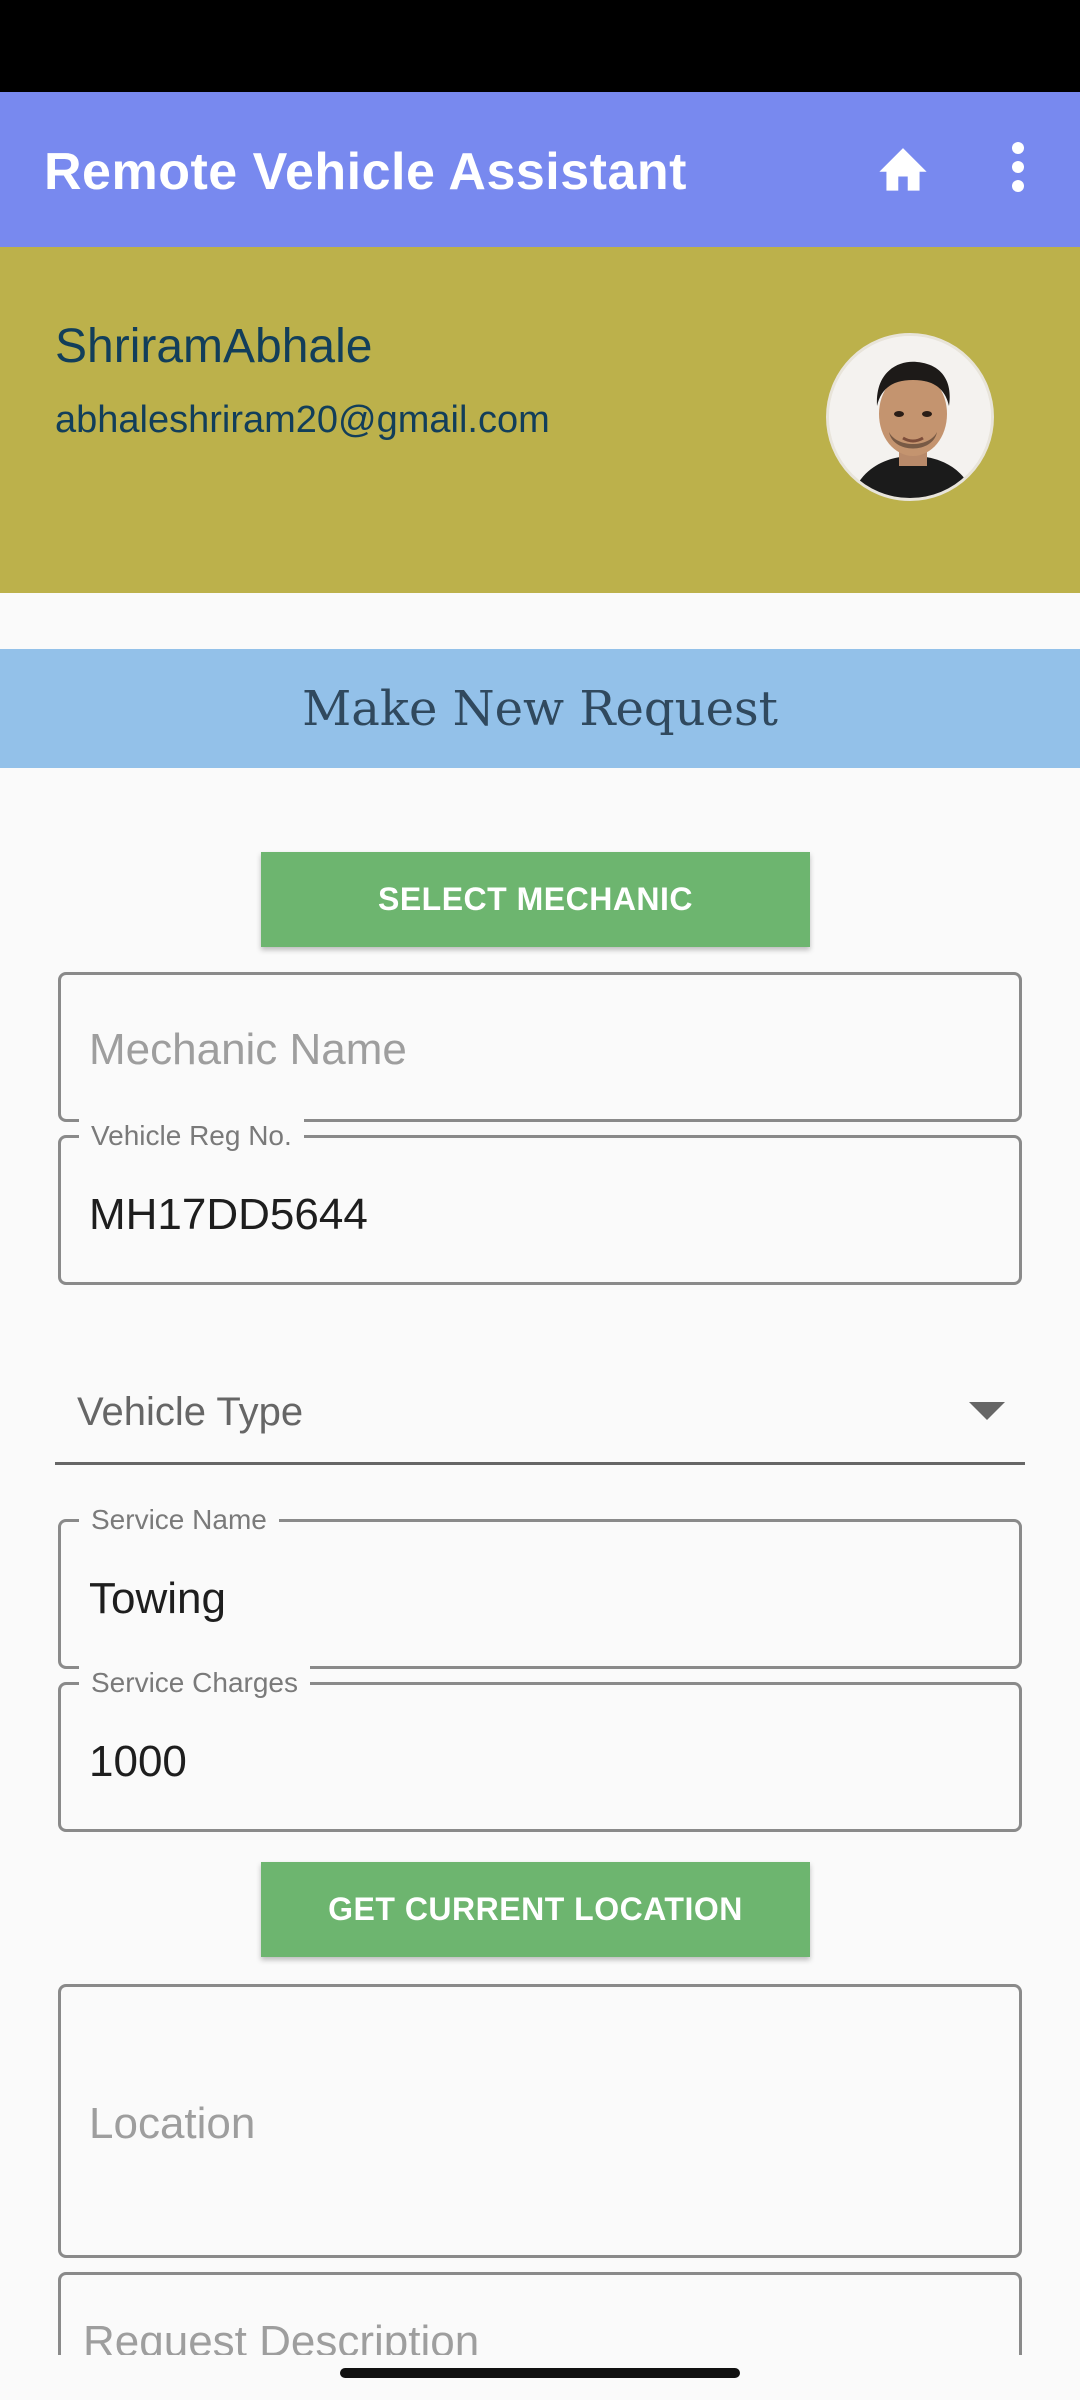  I want to click on more-vert-icon, so click(1018, 167).